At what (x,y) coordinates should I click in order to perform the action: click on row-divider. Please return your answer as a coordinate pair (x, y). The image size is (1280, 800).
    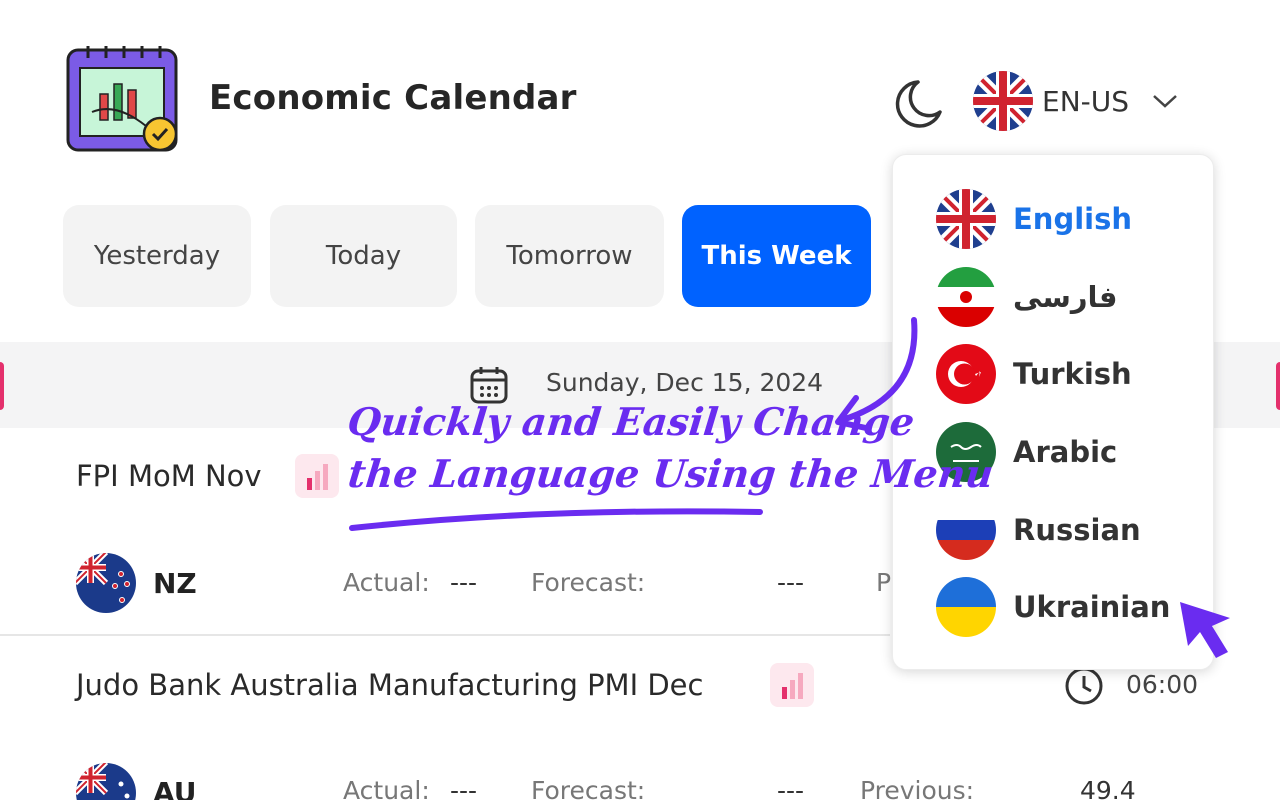
    Looking at the image, I should click on (445, 635).